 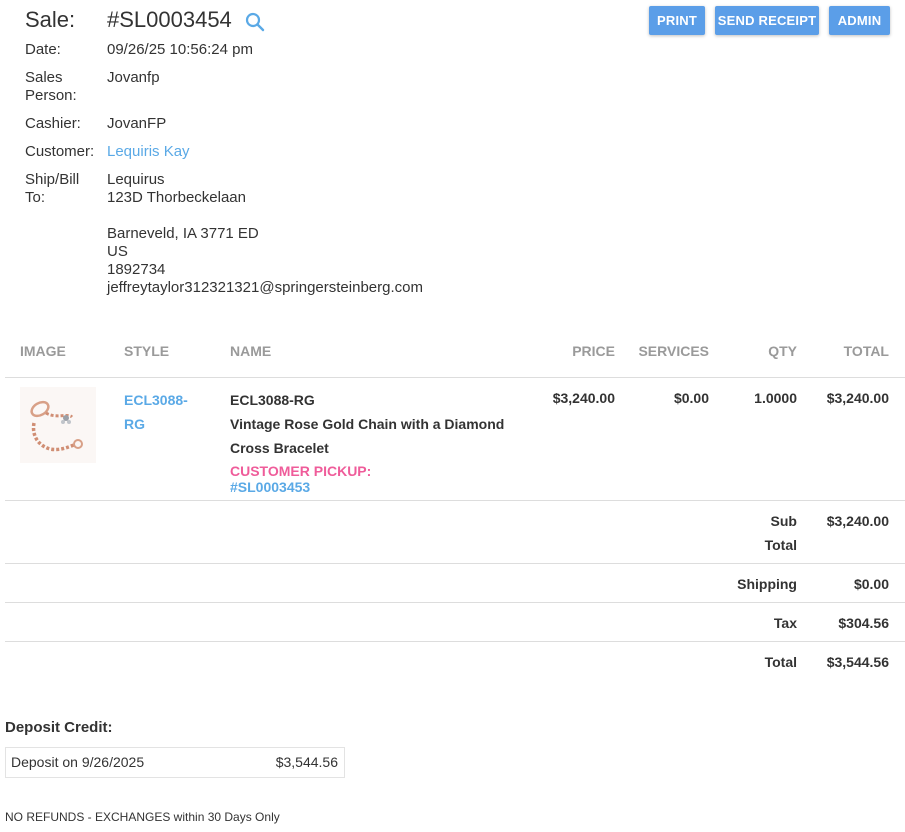 What do you see at coordinates (35, 197) in the screenshot?
I see `ship-bill-label-line2: To:` at bounding box center [35, 197].